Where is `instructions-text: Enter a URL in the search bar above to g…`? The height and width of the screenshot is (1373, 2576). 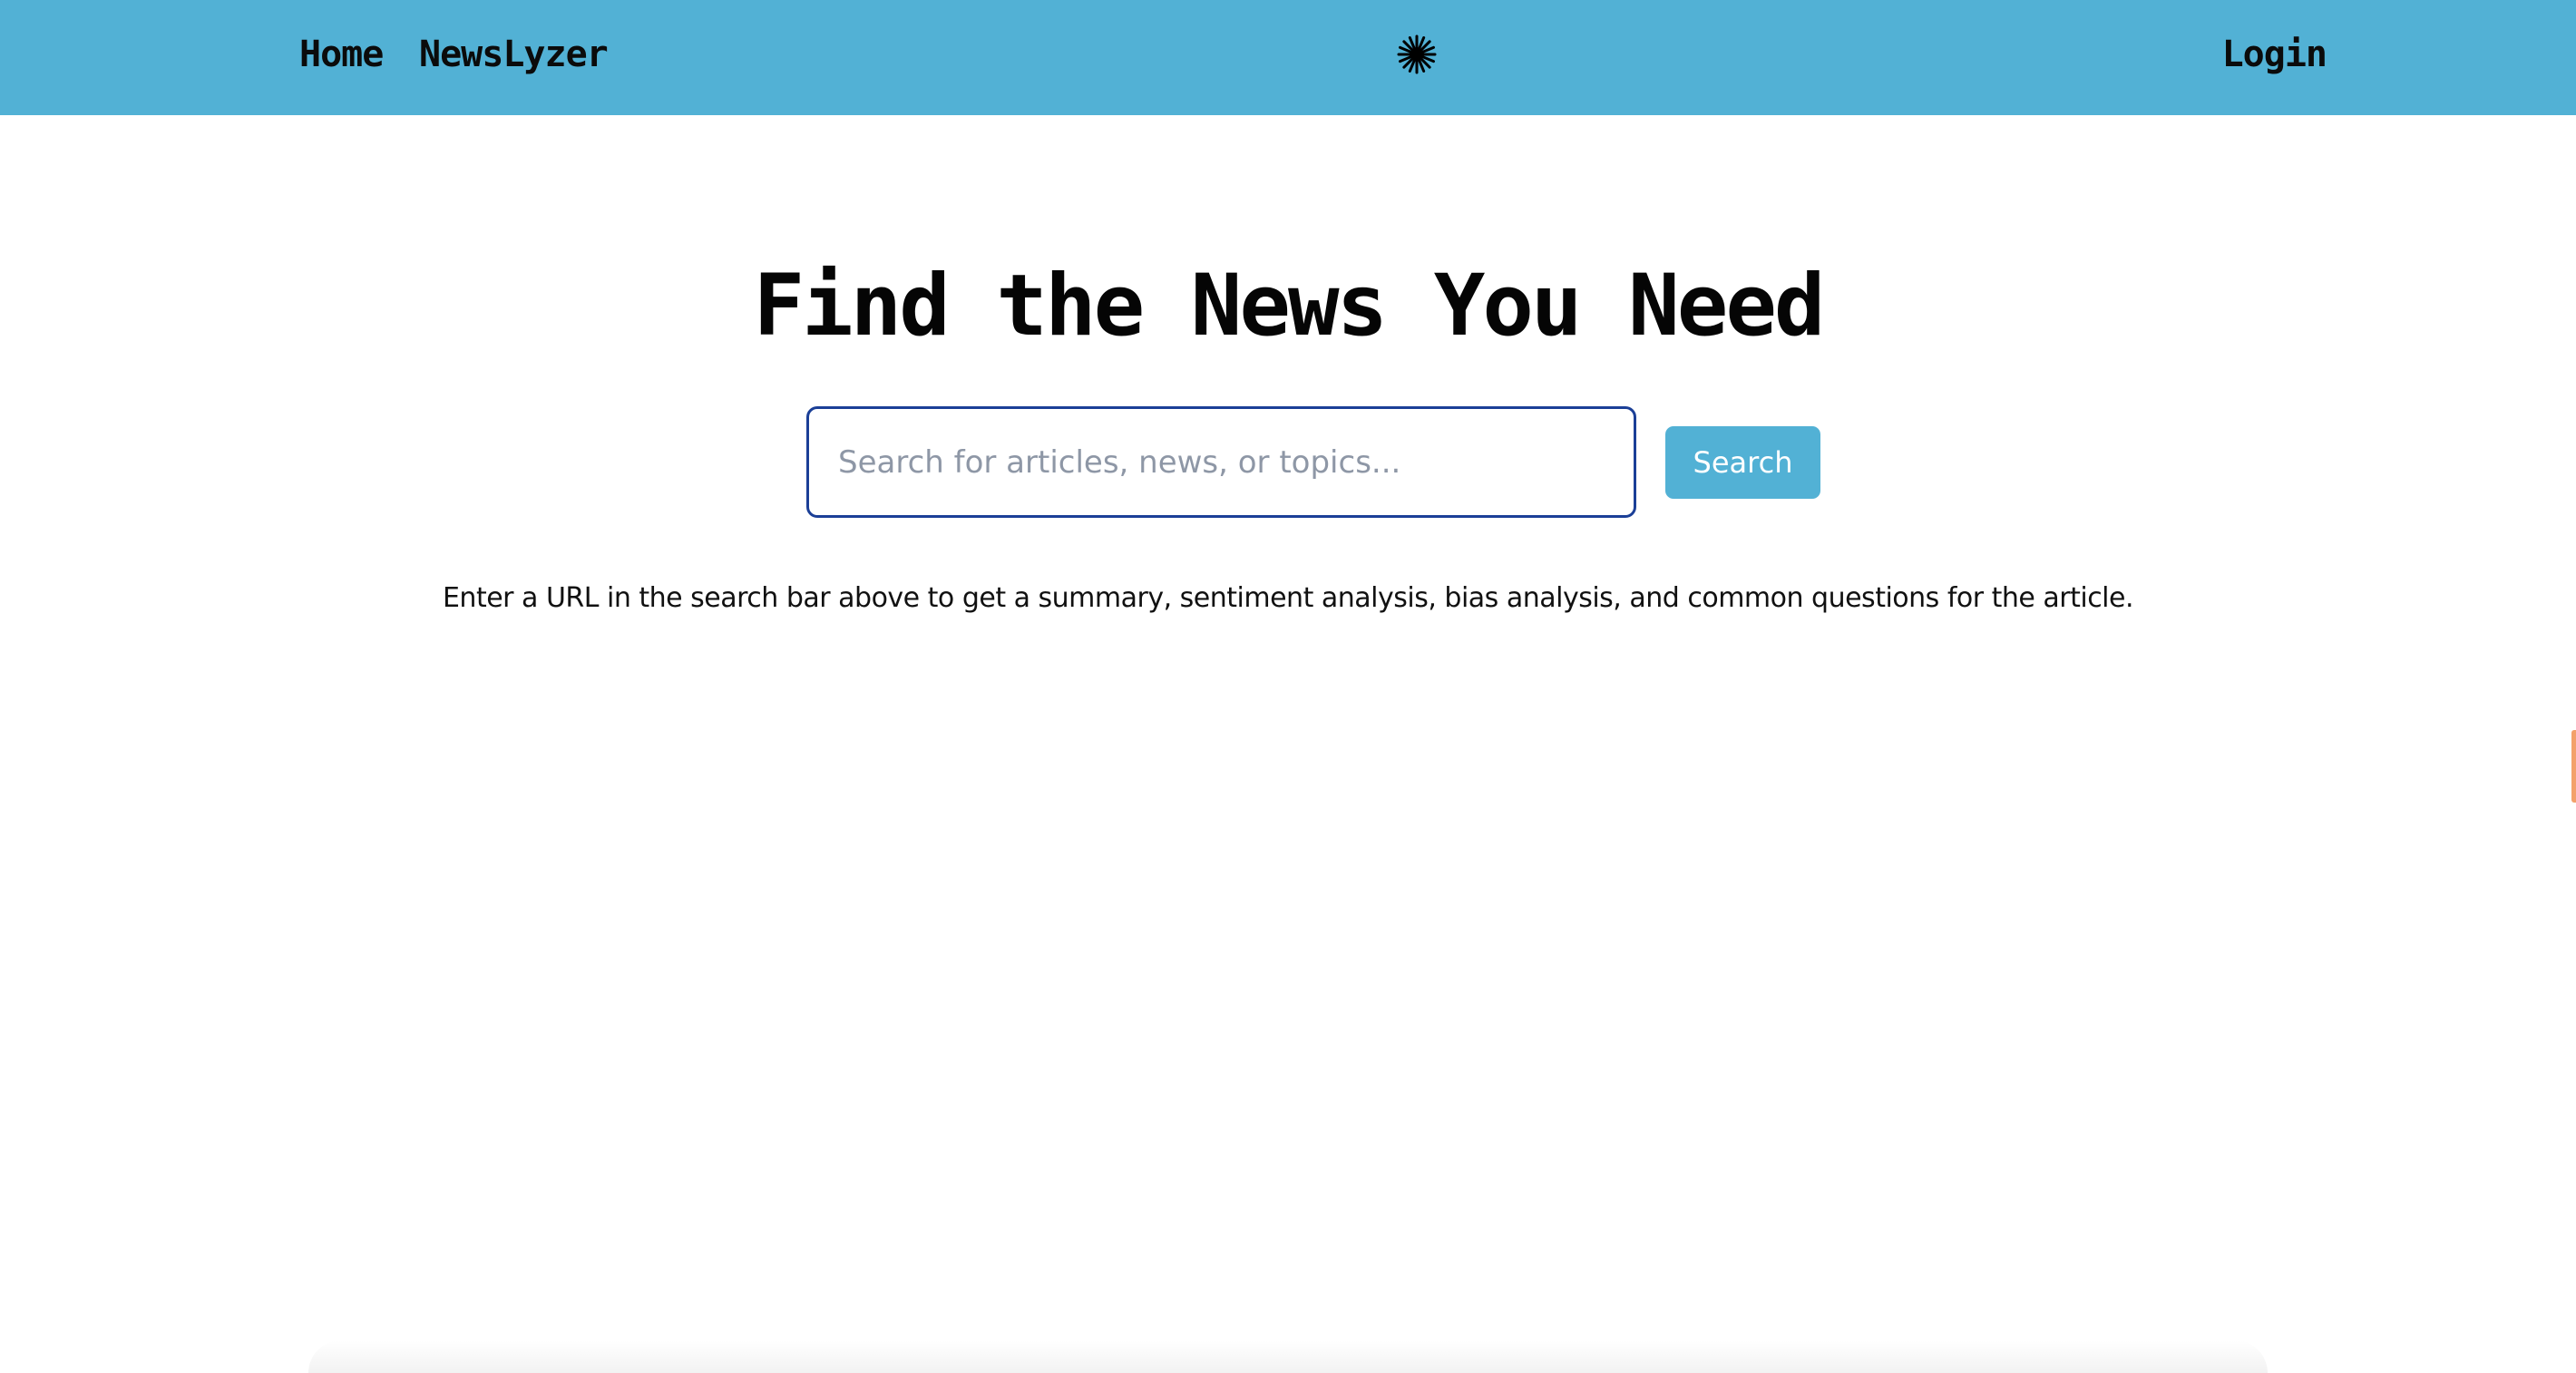 instructions-text: Enter a URL in the search bar above to g… is located at coordinates (1288, 598).